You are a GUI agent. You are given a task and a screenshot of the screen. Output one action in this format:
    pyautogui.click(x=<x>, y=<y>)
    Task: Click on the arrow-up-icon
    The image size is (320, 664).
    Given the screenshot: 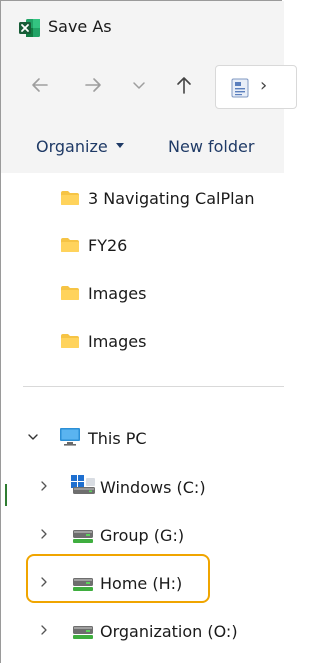 What is the action you would take?
    pyautogui.click(x=184, y=85)
    